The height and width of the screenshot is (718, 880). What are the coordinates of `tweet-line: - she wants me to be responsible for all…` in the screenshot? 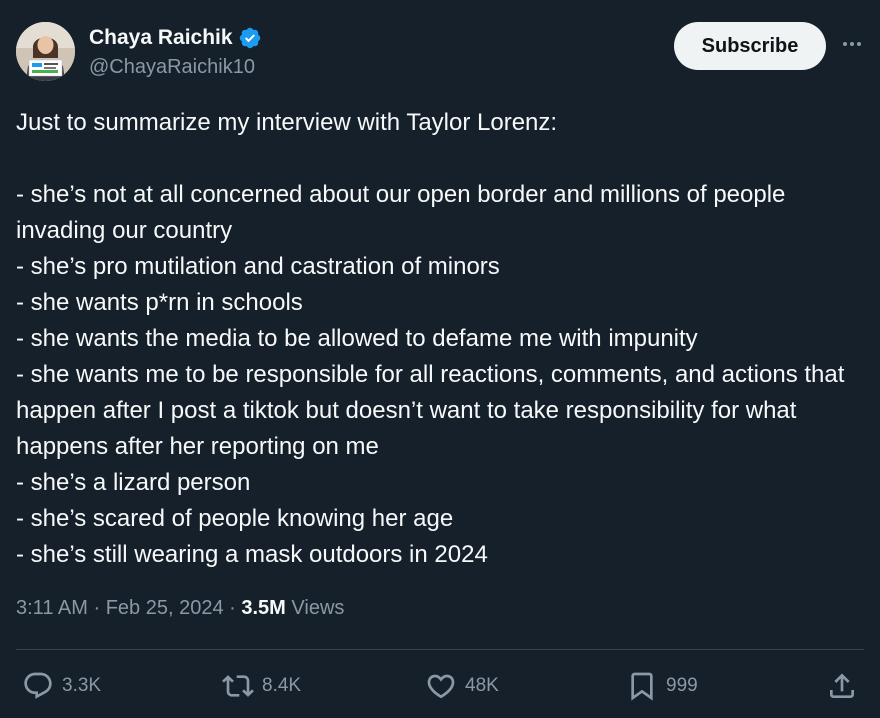 It's located at (434, 410).